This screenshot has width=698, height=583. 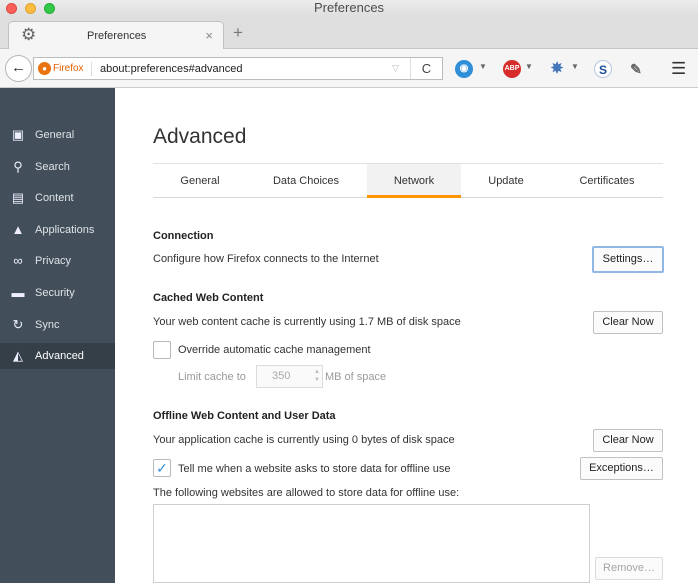 I want to click on url-text: about:preferences#advanced, so click(x=171, y=69).